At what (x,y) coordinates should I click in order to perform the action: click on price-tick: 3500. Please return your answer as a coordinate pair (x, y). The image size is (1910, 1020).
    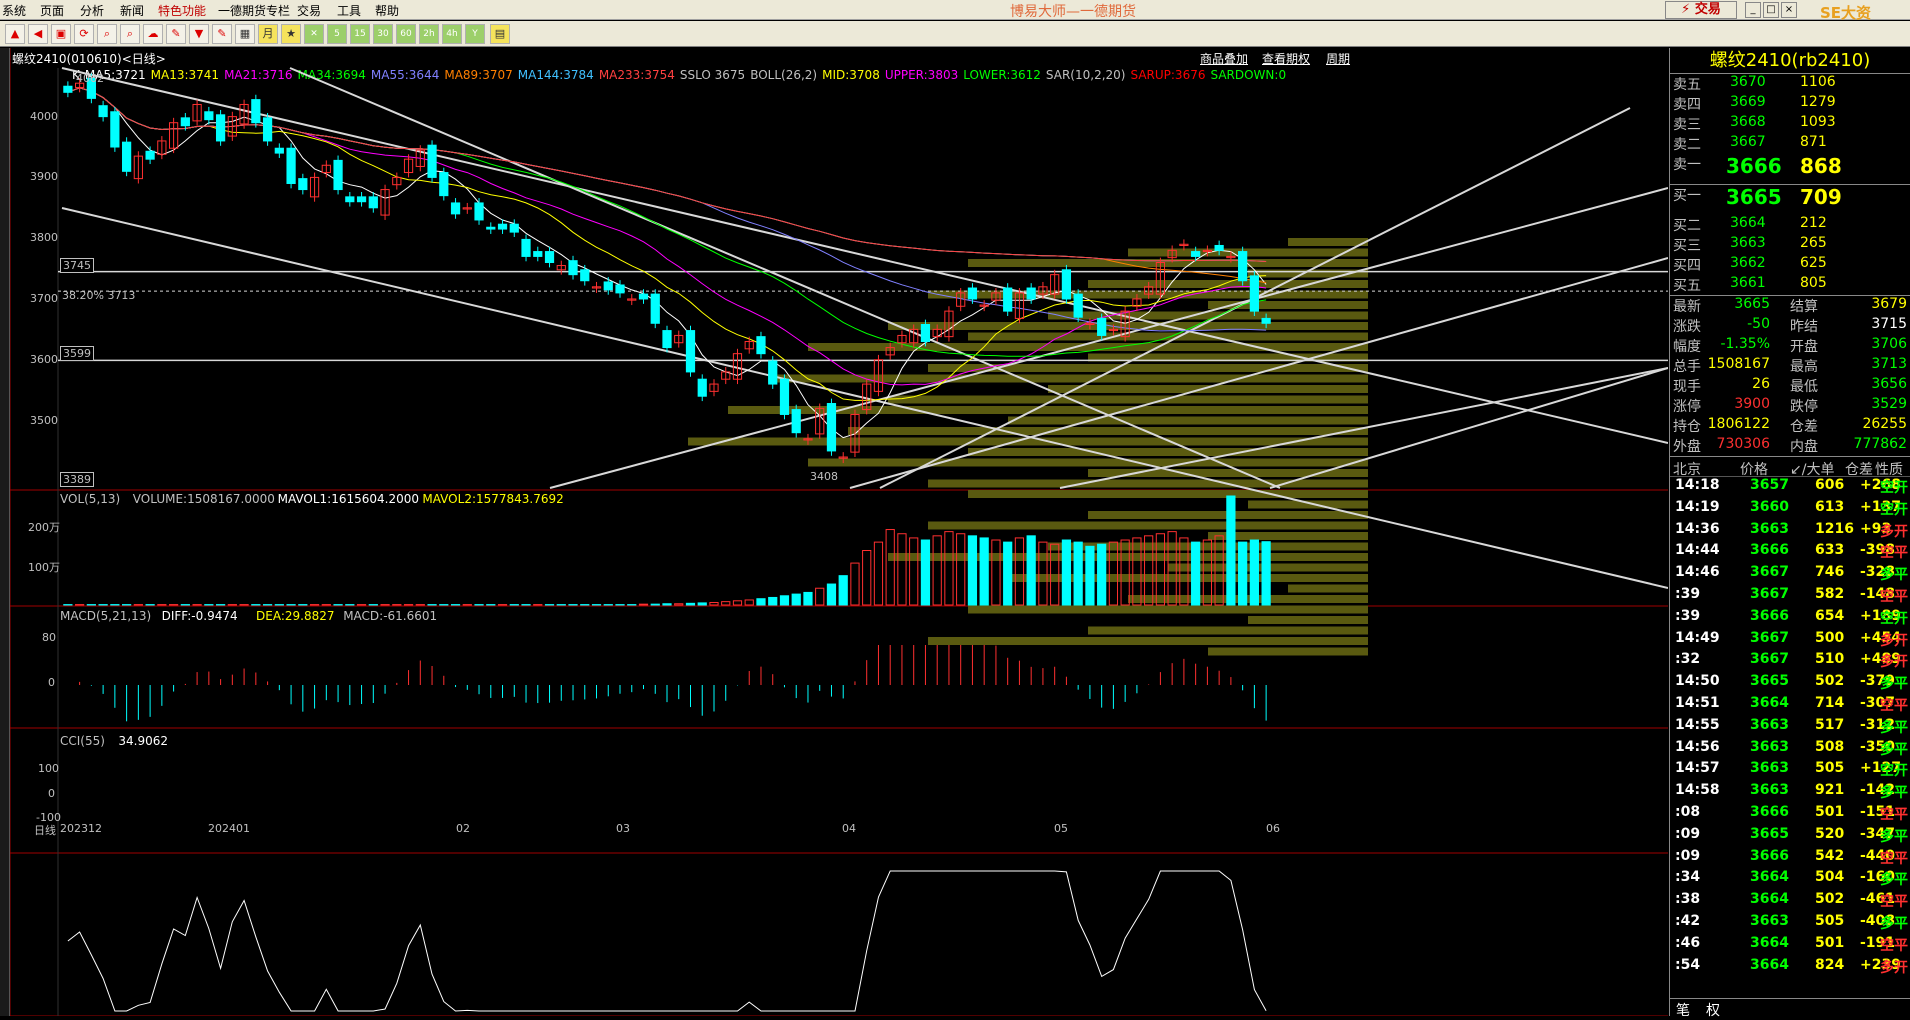
    Looking at the image, I should click on (44, 420).